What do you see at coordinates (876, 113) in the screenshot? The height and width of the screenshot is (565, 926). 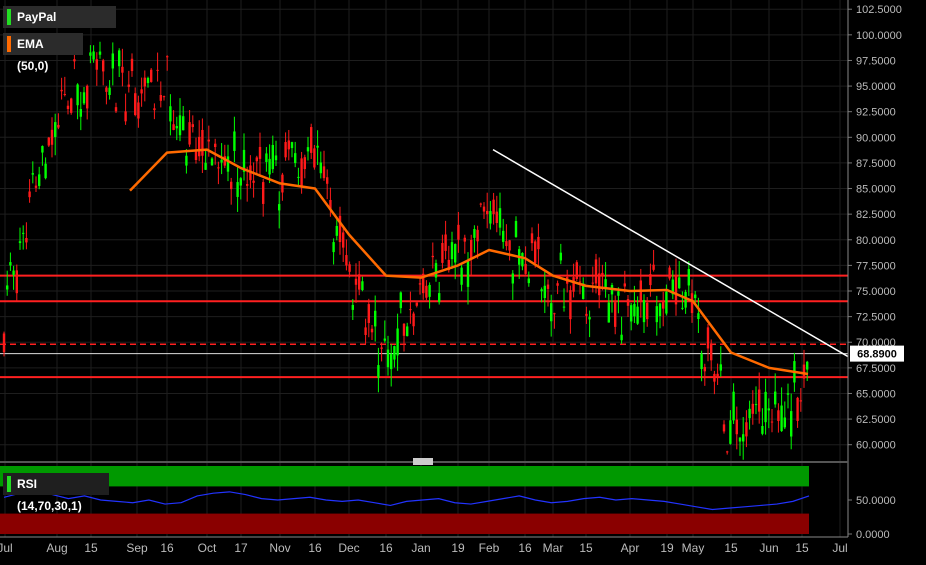 I see `y-tick-label: 92.5000` at bounding box center [876, 113].